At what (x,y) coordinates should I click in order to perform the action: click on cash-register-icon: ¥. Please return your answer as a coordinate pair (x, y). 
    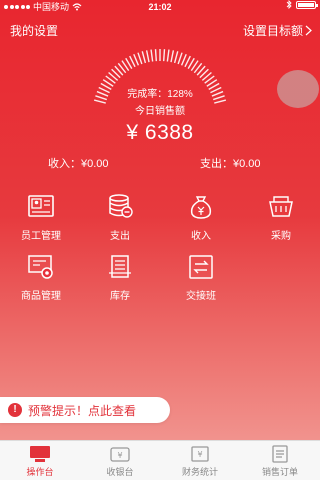
    Looking at the image, I should click on (120, 454).